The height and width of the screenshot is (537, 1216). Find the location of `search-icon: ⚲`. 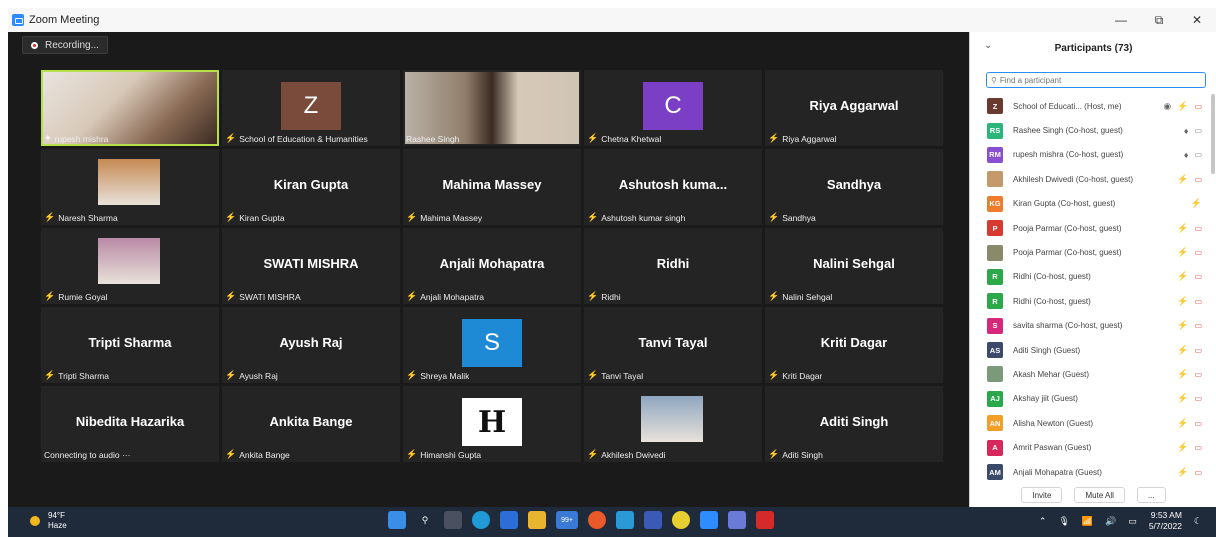

search-icon: ⚲ is located at coordinates (425, 520).